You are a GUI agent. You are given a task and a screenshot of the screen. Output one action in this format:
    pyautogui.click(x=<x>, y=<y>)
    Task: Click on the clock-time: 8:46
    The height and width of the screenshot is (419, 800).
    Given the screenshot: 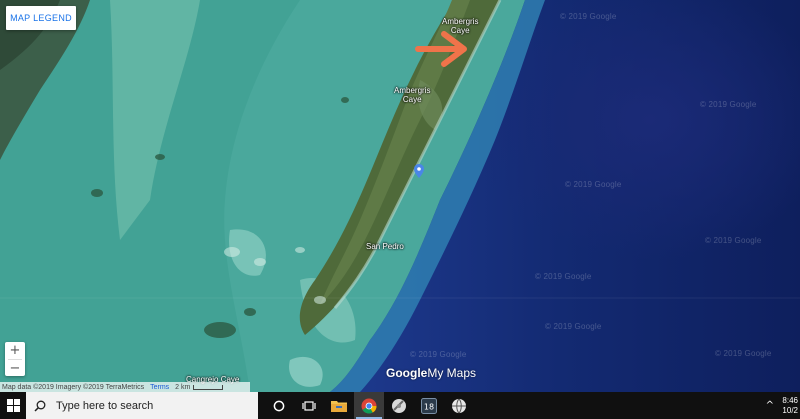 What is the action you would take?
    pyautogui.click(x=790, y=400)
    